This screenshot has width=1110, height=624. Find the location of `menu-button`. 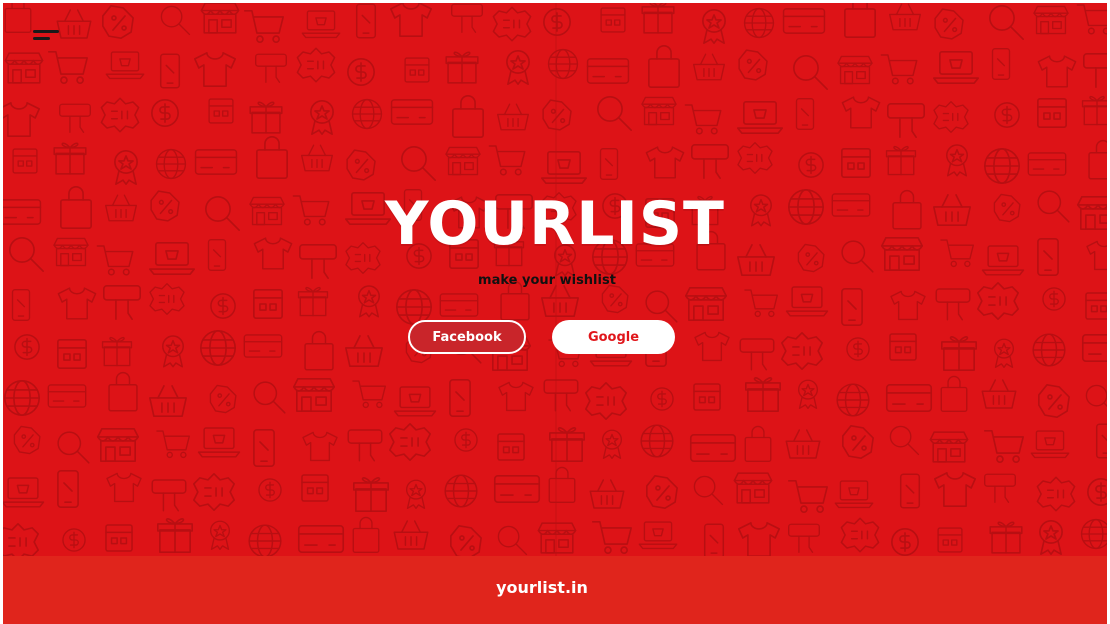

menu-button is located at coordinates (43, 35).